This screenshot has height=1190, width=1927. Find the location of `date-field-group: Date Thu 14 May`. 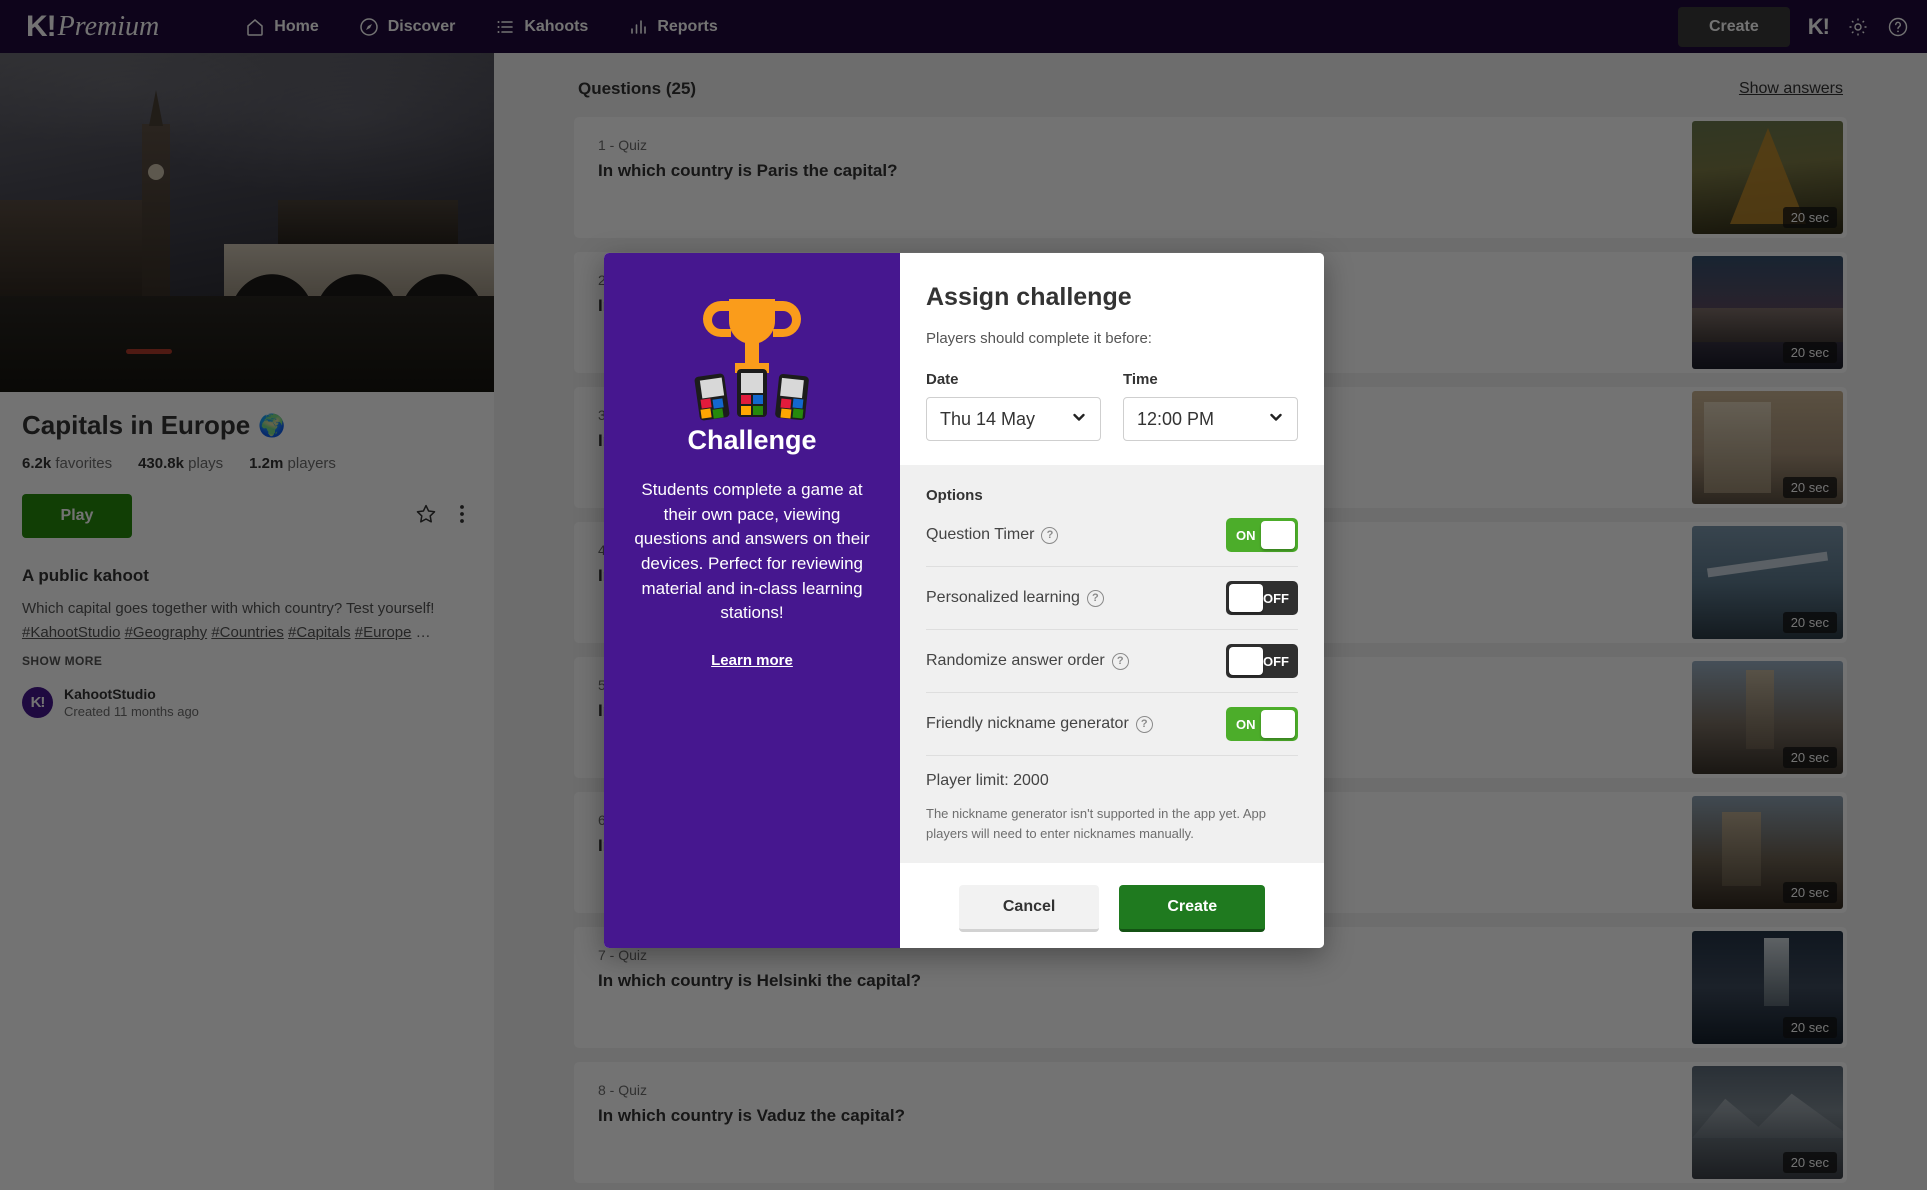

date-field-group: Date Thu 14 May is located at coordinates (1013, 406).